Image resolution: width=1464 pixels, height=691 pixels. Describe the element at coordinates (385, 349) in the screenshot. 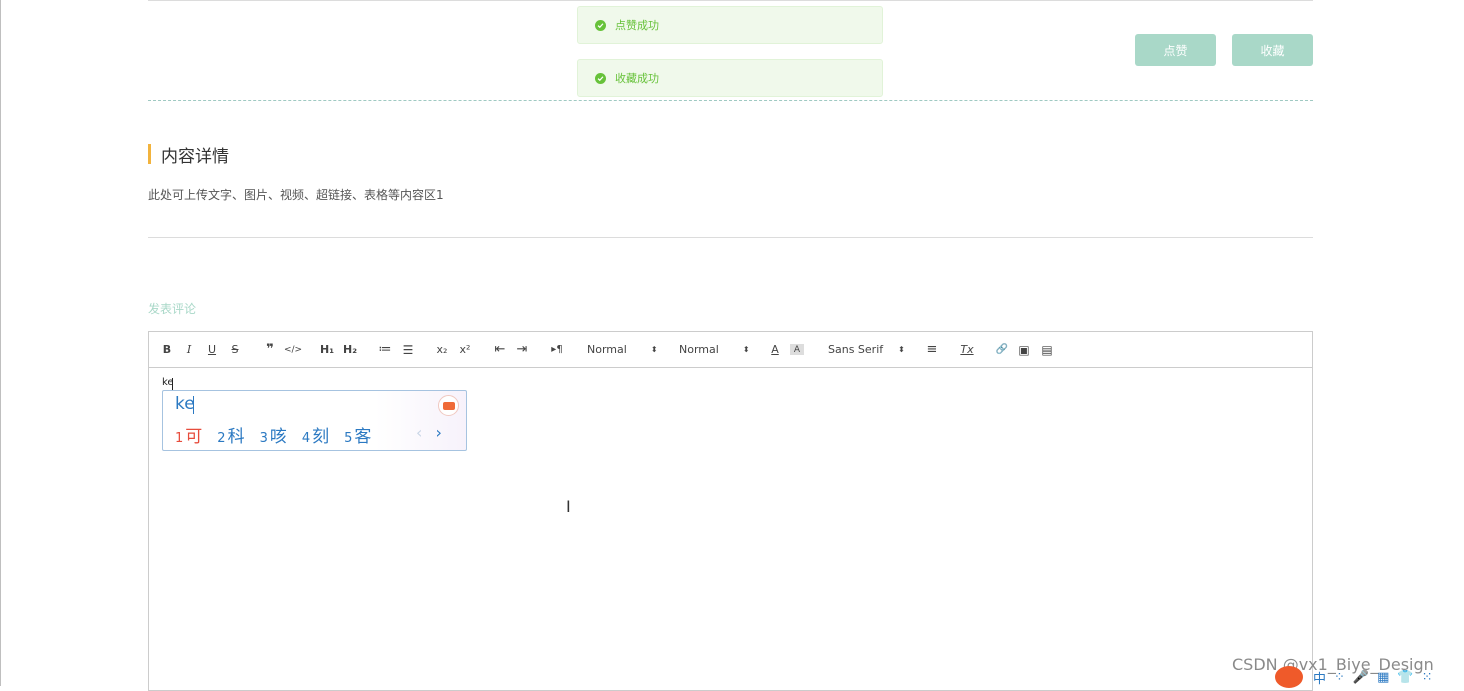

I see `ordered-list-button: ≔` at that location.